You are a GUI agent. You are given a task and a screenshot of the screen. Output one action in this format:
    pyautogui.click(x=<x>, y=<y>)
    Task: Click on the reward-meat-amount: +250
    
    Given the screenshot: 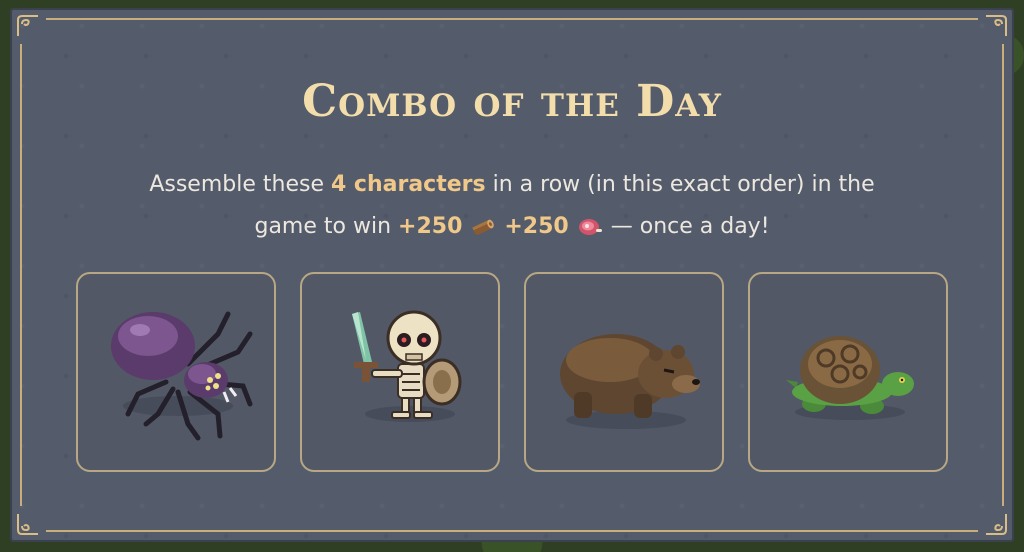 What is the action you would take?
    pyautogui.click(x=536, y=226)
    